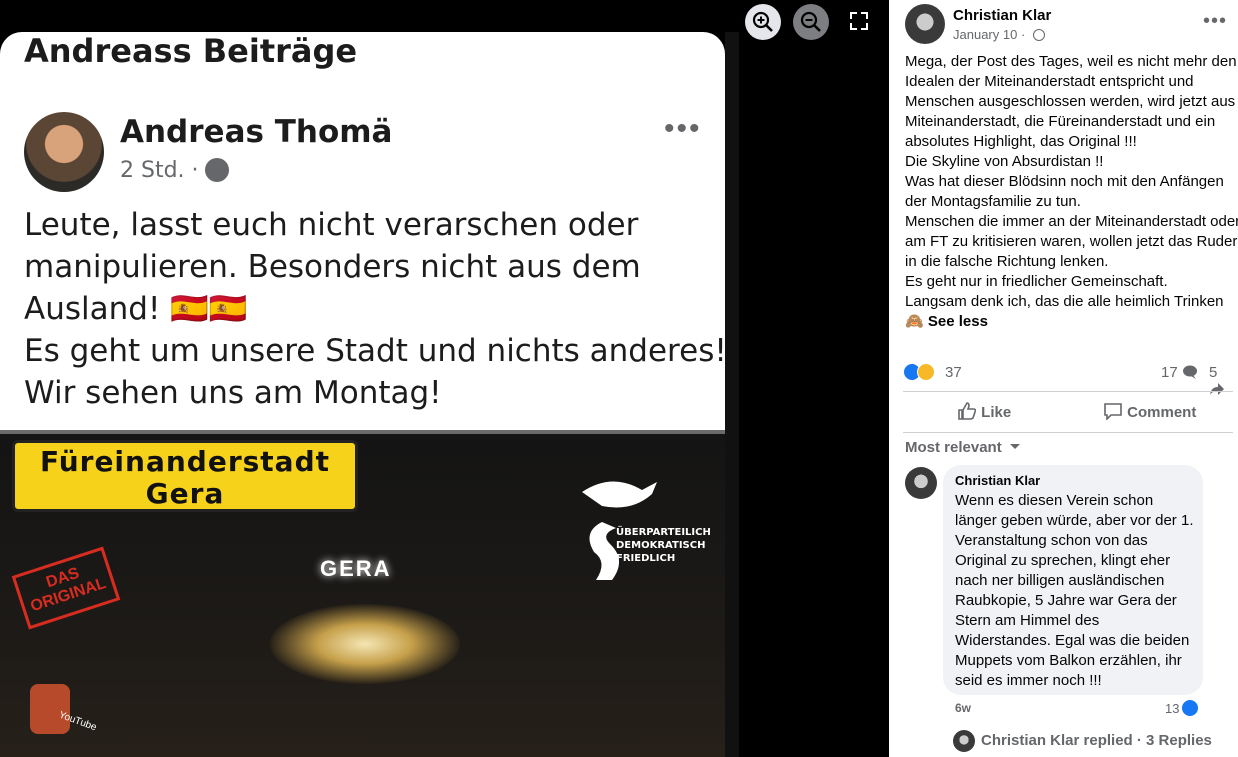 This screenshot has width=1238, height=757. What do you see at coordinates (1073, 481) in the screenshot?
I see `comment-author: Christian Klar` at bounding box center [1073, 481].